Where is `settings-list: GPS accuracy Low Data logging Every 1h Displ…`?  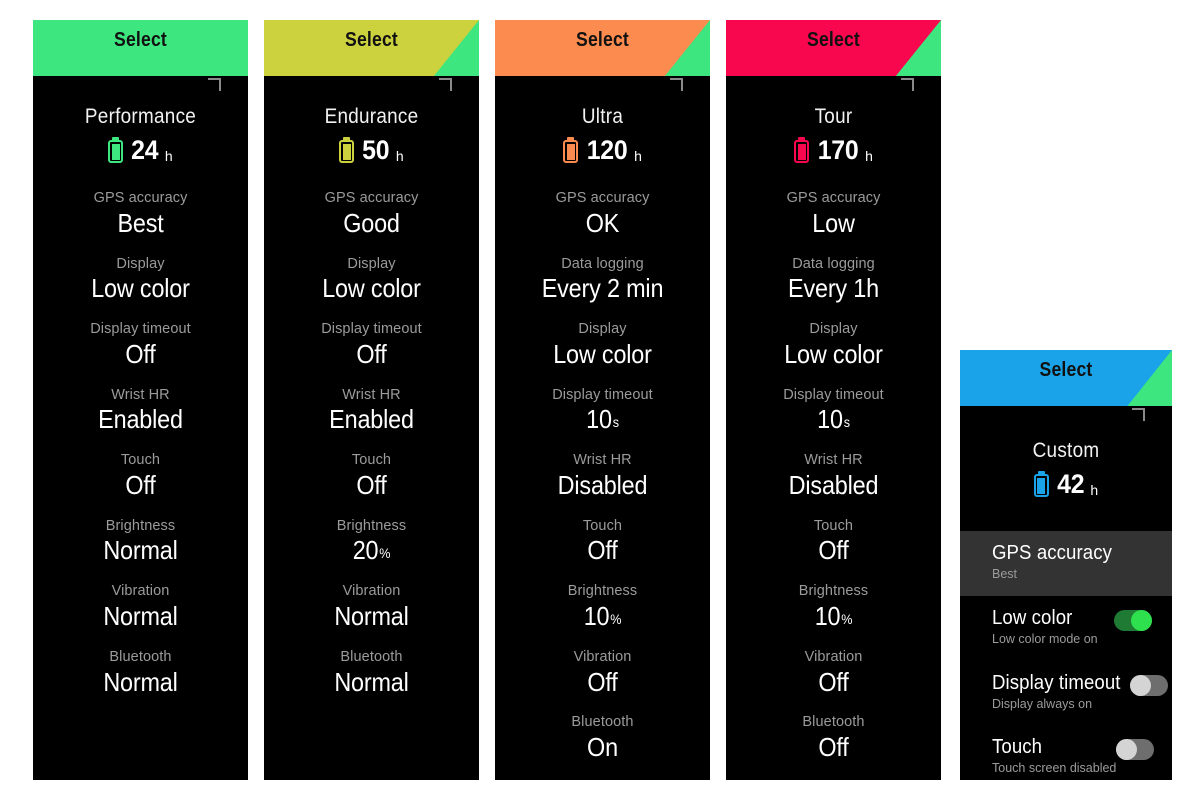 settings-list: GPS accuracy Low Data logging Every 1h Displ… is located at coordinates (833, 476).